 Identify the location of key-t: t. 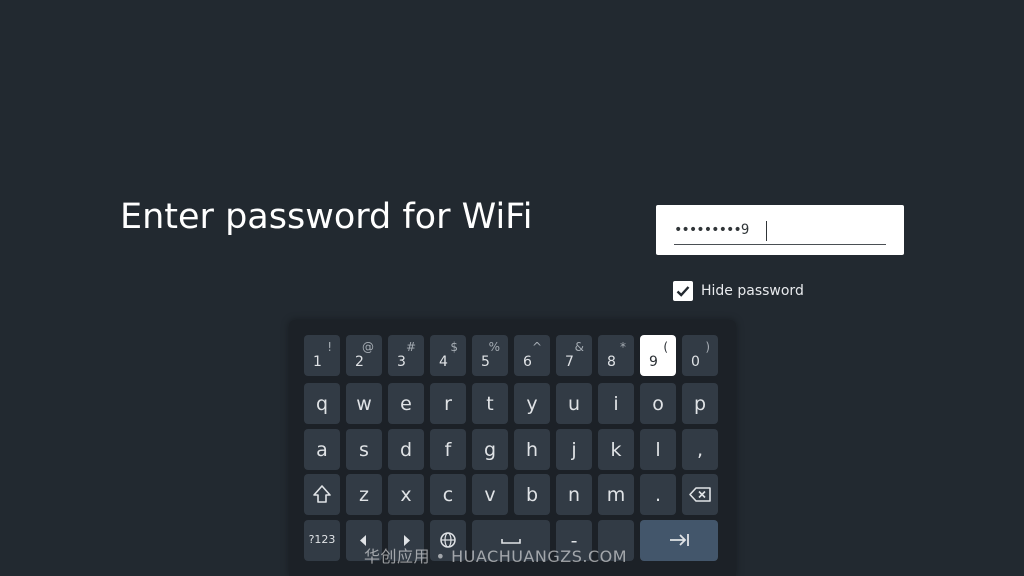
(490, 403).